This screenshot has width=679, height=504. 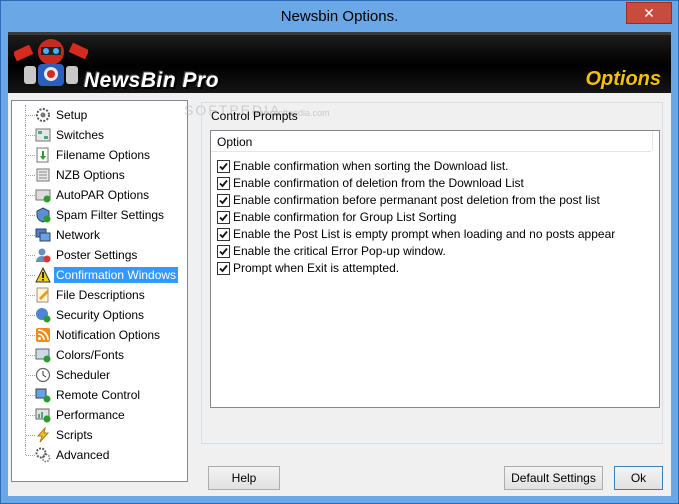 What do you see at coordinates (638, 478) in the screenshot?
I see `ok-button: Ok` at bounding box center [638, 478].